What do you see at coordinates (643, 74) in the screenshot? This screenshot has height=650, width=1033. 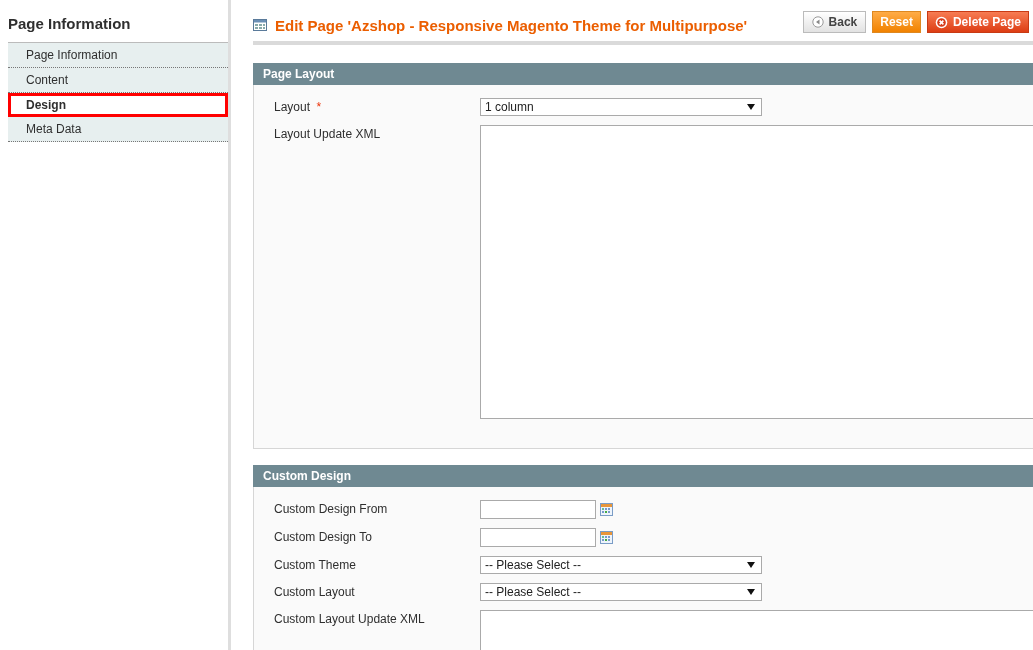 I see `section-header: Page Layout` at bounding box center [643, 74].